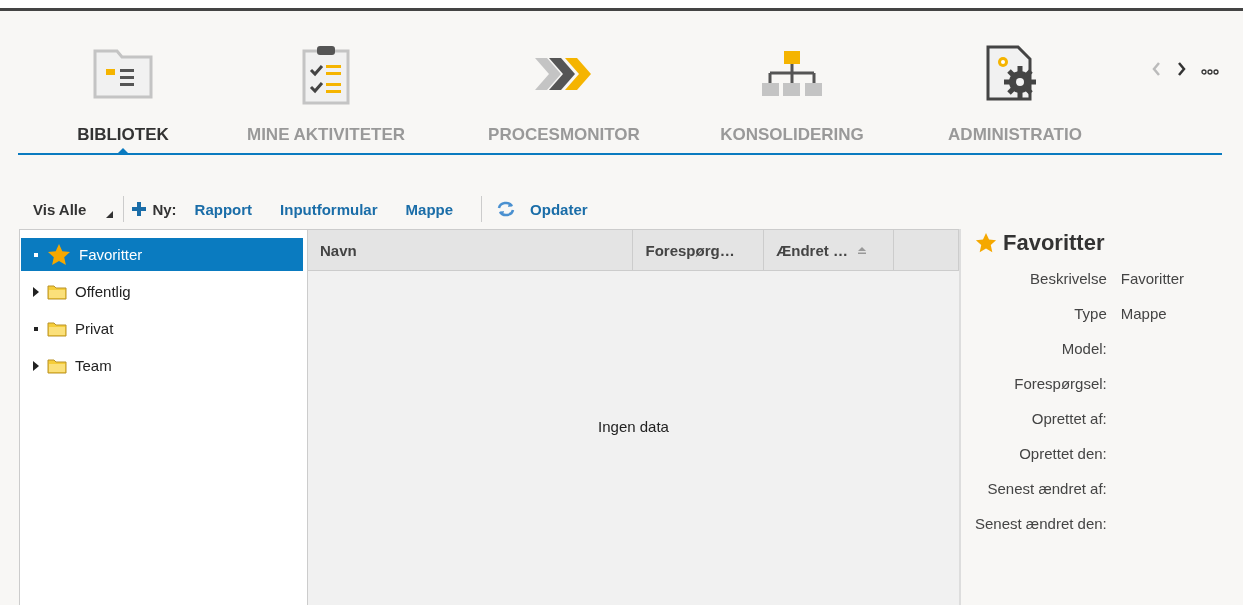 This screenshot has width=1243, height=605. I want to click on field-label: Beskrivelse, so click(1068, 278).